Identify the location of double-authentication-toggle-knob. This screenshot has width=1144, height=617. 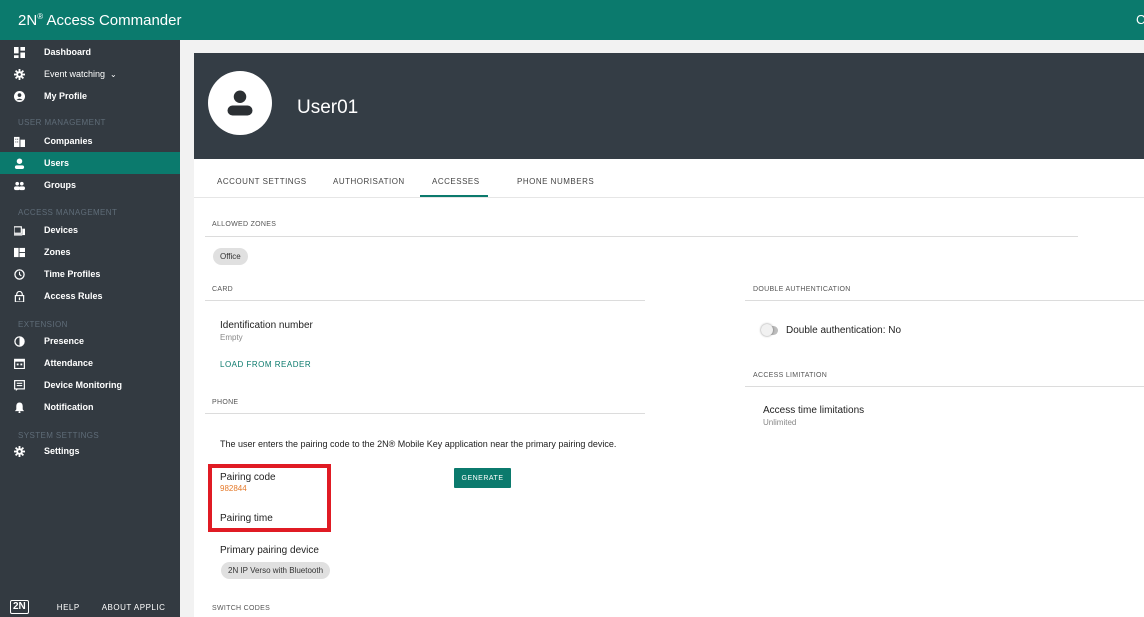
(767, 330).